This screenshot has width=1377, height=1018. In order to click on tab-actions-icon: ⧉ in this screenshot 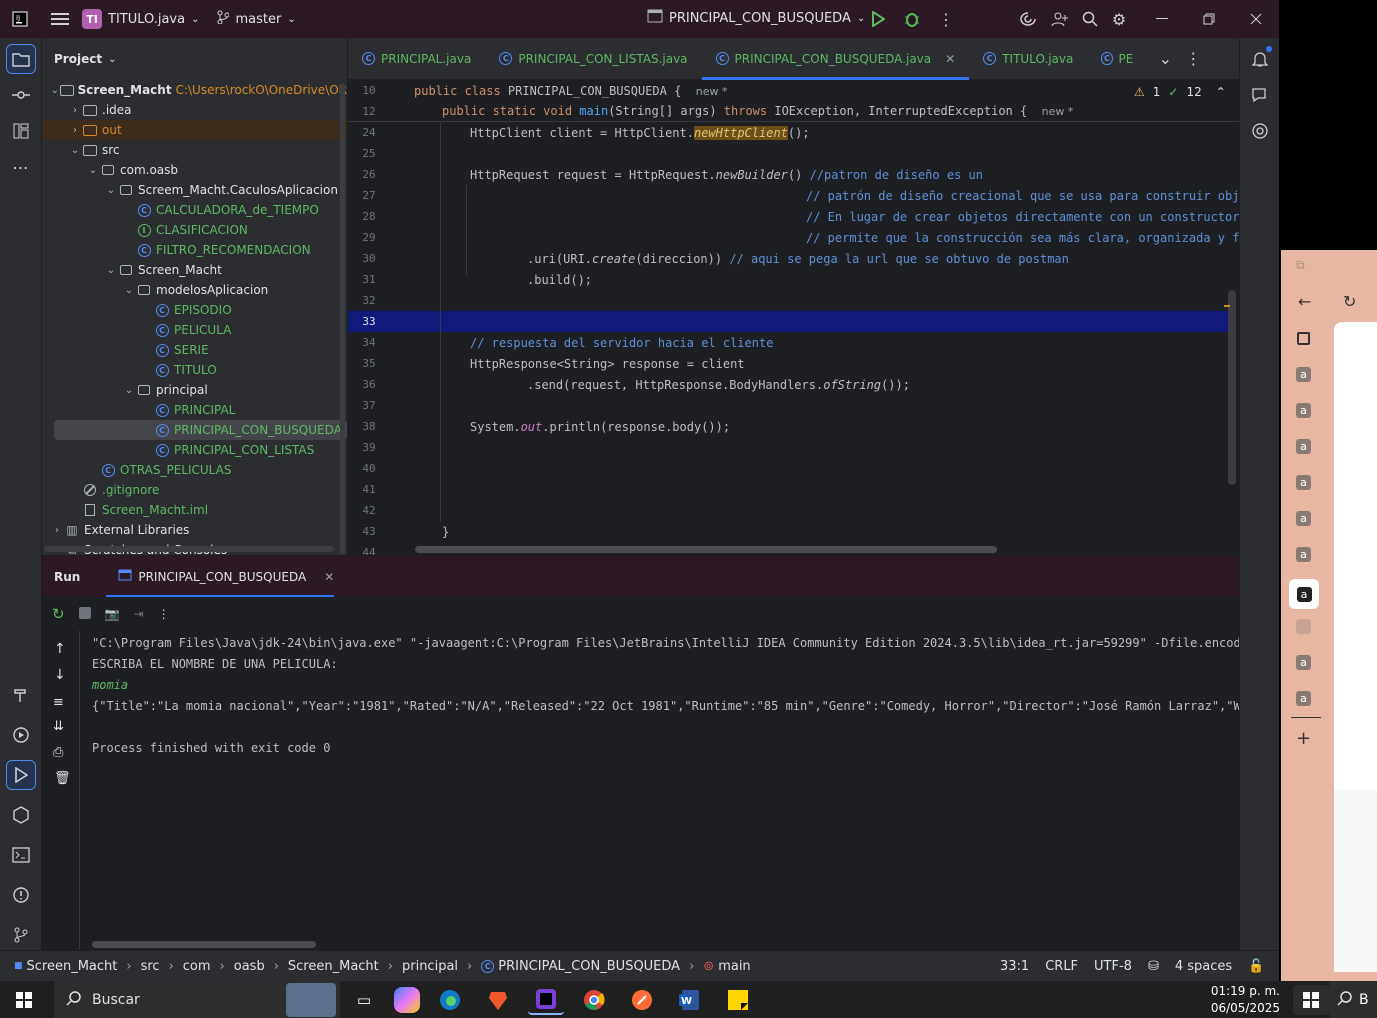, I will do `click(1300, 265)`.